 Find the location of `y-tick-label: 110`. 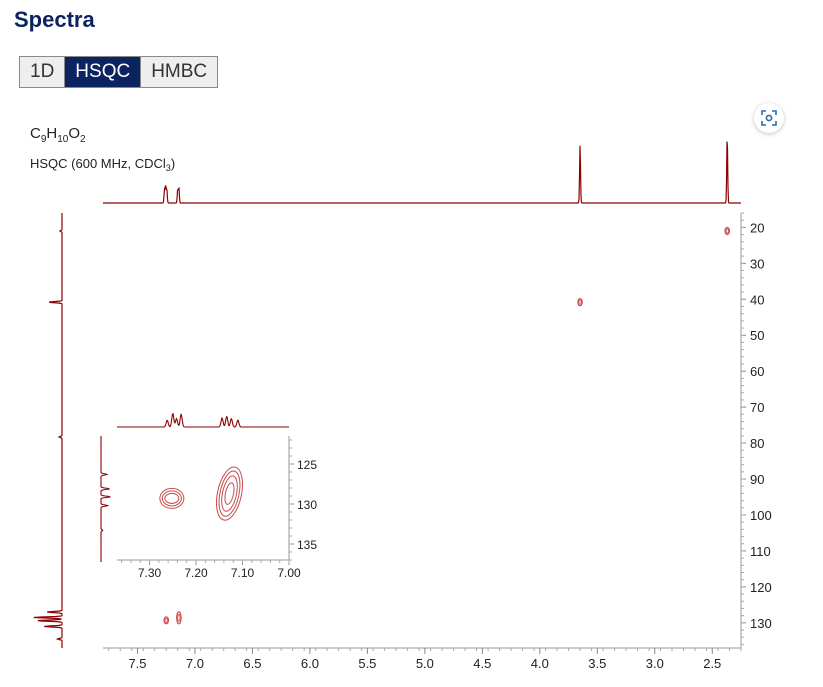

y-tick-label: 110 is located at coordinates (760, 551).